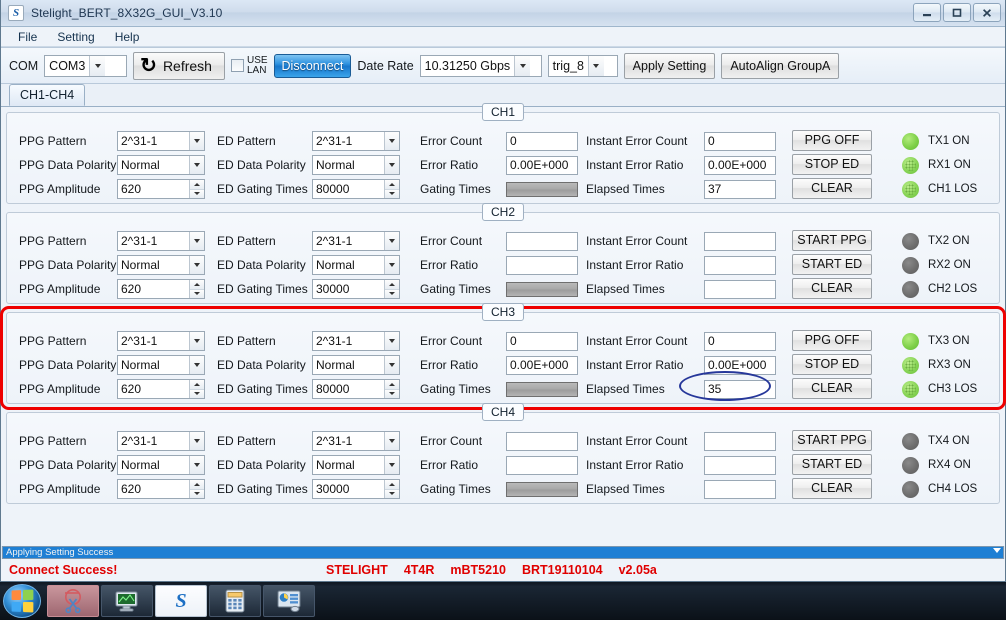  I want to click on checkbox-icon, so click(237, 65).